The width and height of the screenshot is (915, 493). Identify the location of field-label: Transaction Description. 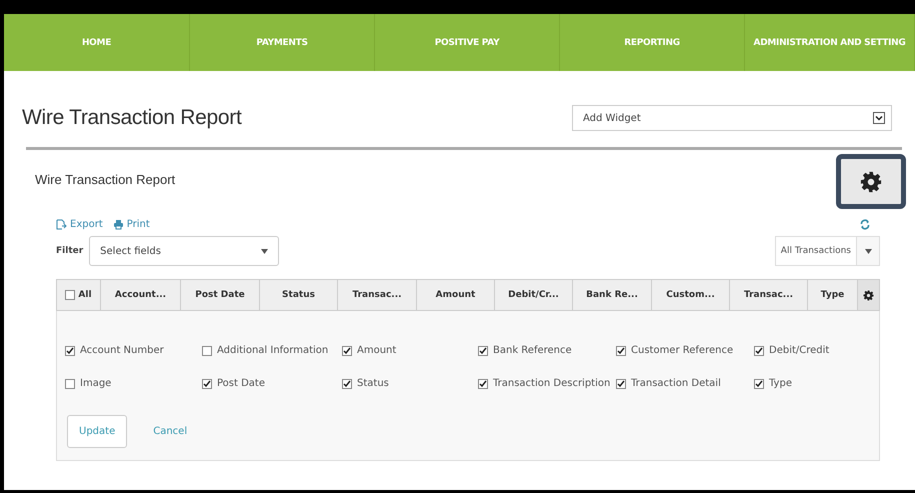
(551, 383).